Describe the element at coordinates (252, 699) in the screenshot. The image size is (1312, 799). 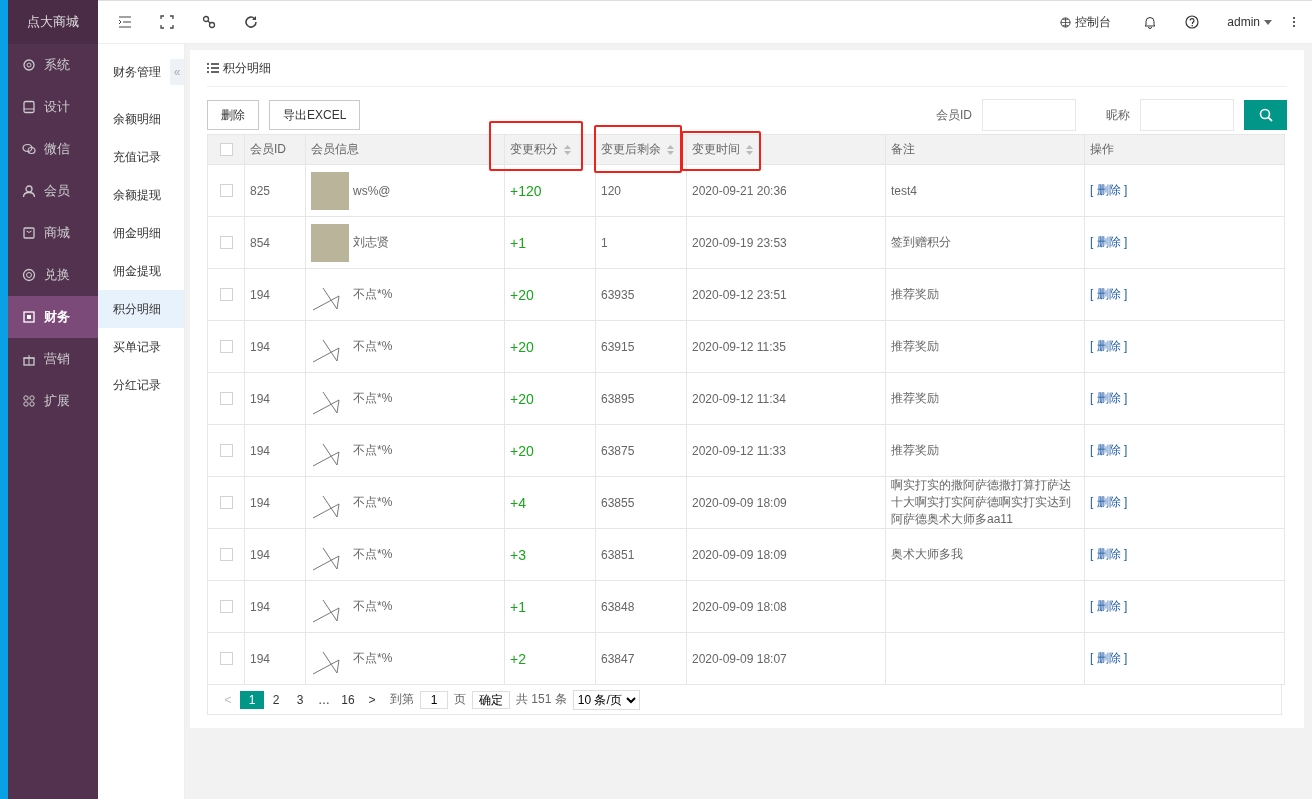
I see `page-button: 1` at that location.